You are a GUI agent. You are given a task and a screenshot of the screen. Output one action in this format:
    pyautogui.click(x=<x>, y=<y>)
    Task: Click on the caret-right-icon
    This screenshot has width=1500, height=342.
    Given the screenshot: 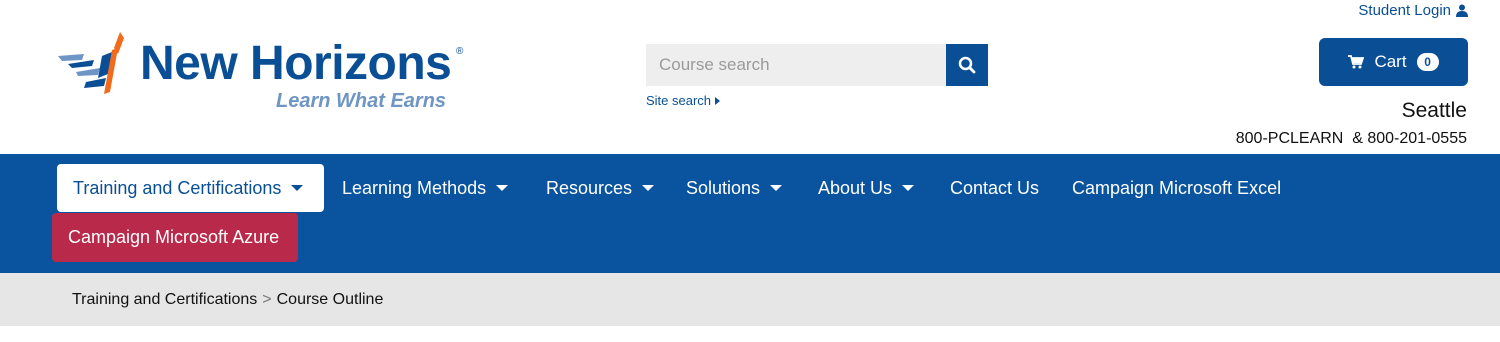 What is the action you would take?
    pyautogui.click(x=718, y=100)
    